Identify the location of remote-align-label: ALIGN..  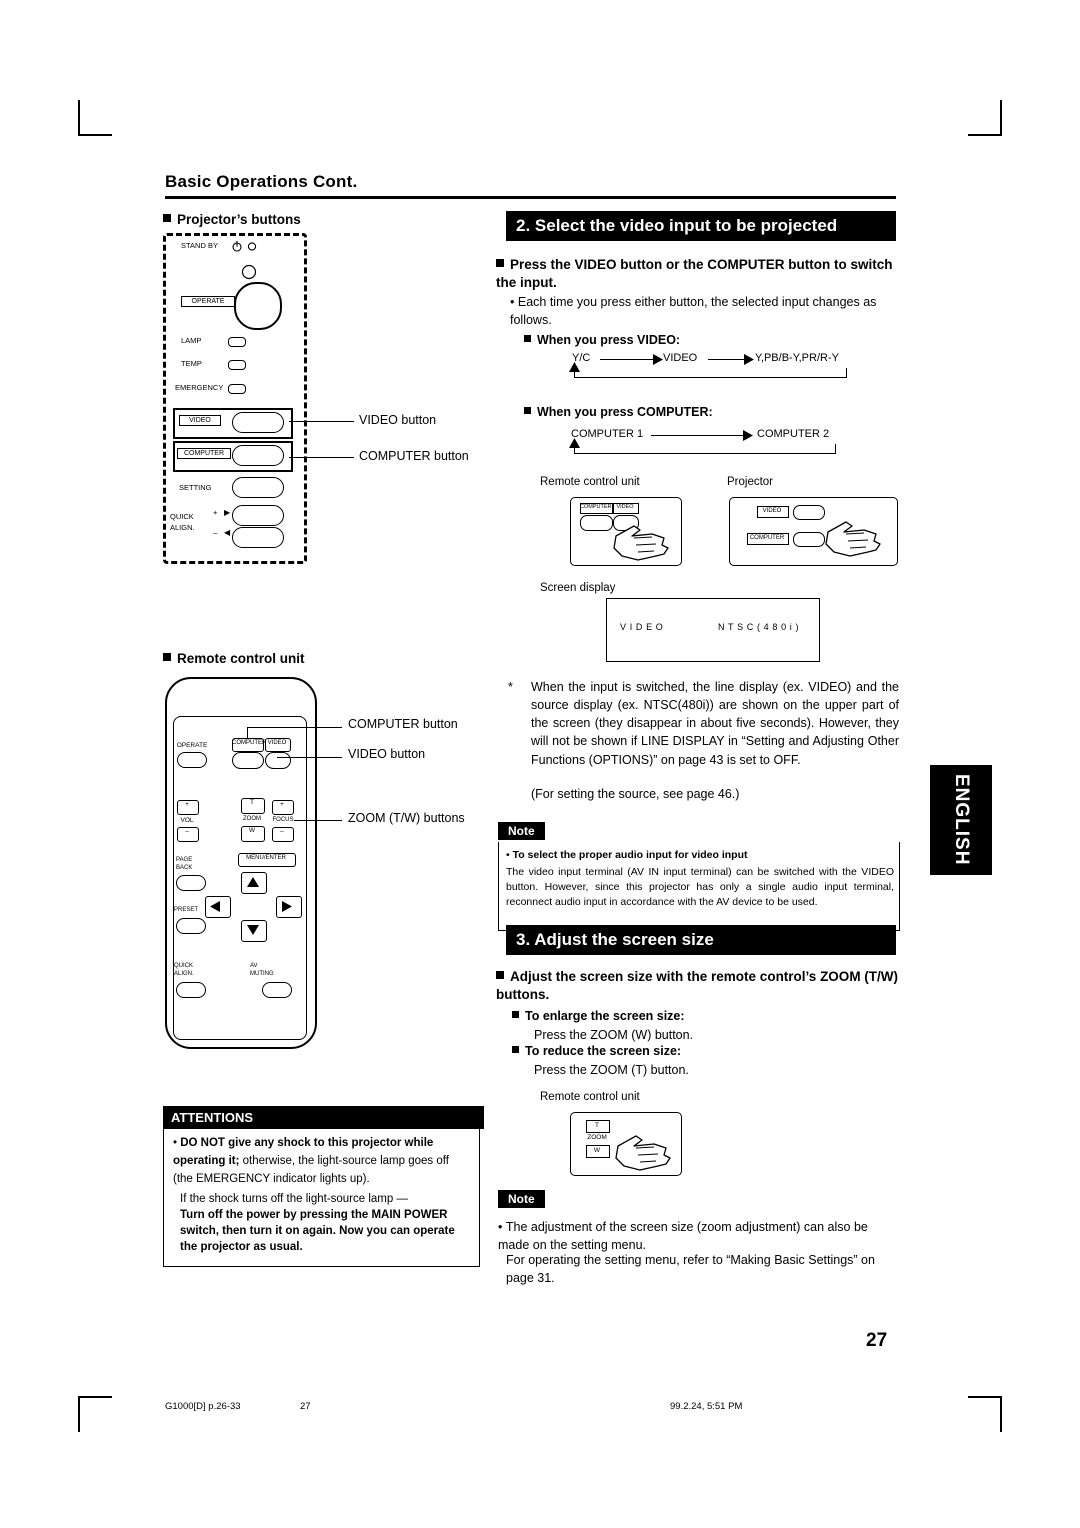
(184, 974).